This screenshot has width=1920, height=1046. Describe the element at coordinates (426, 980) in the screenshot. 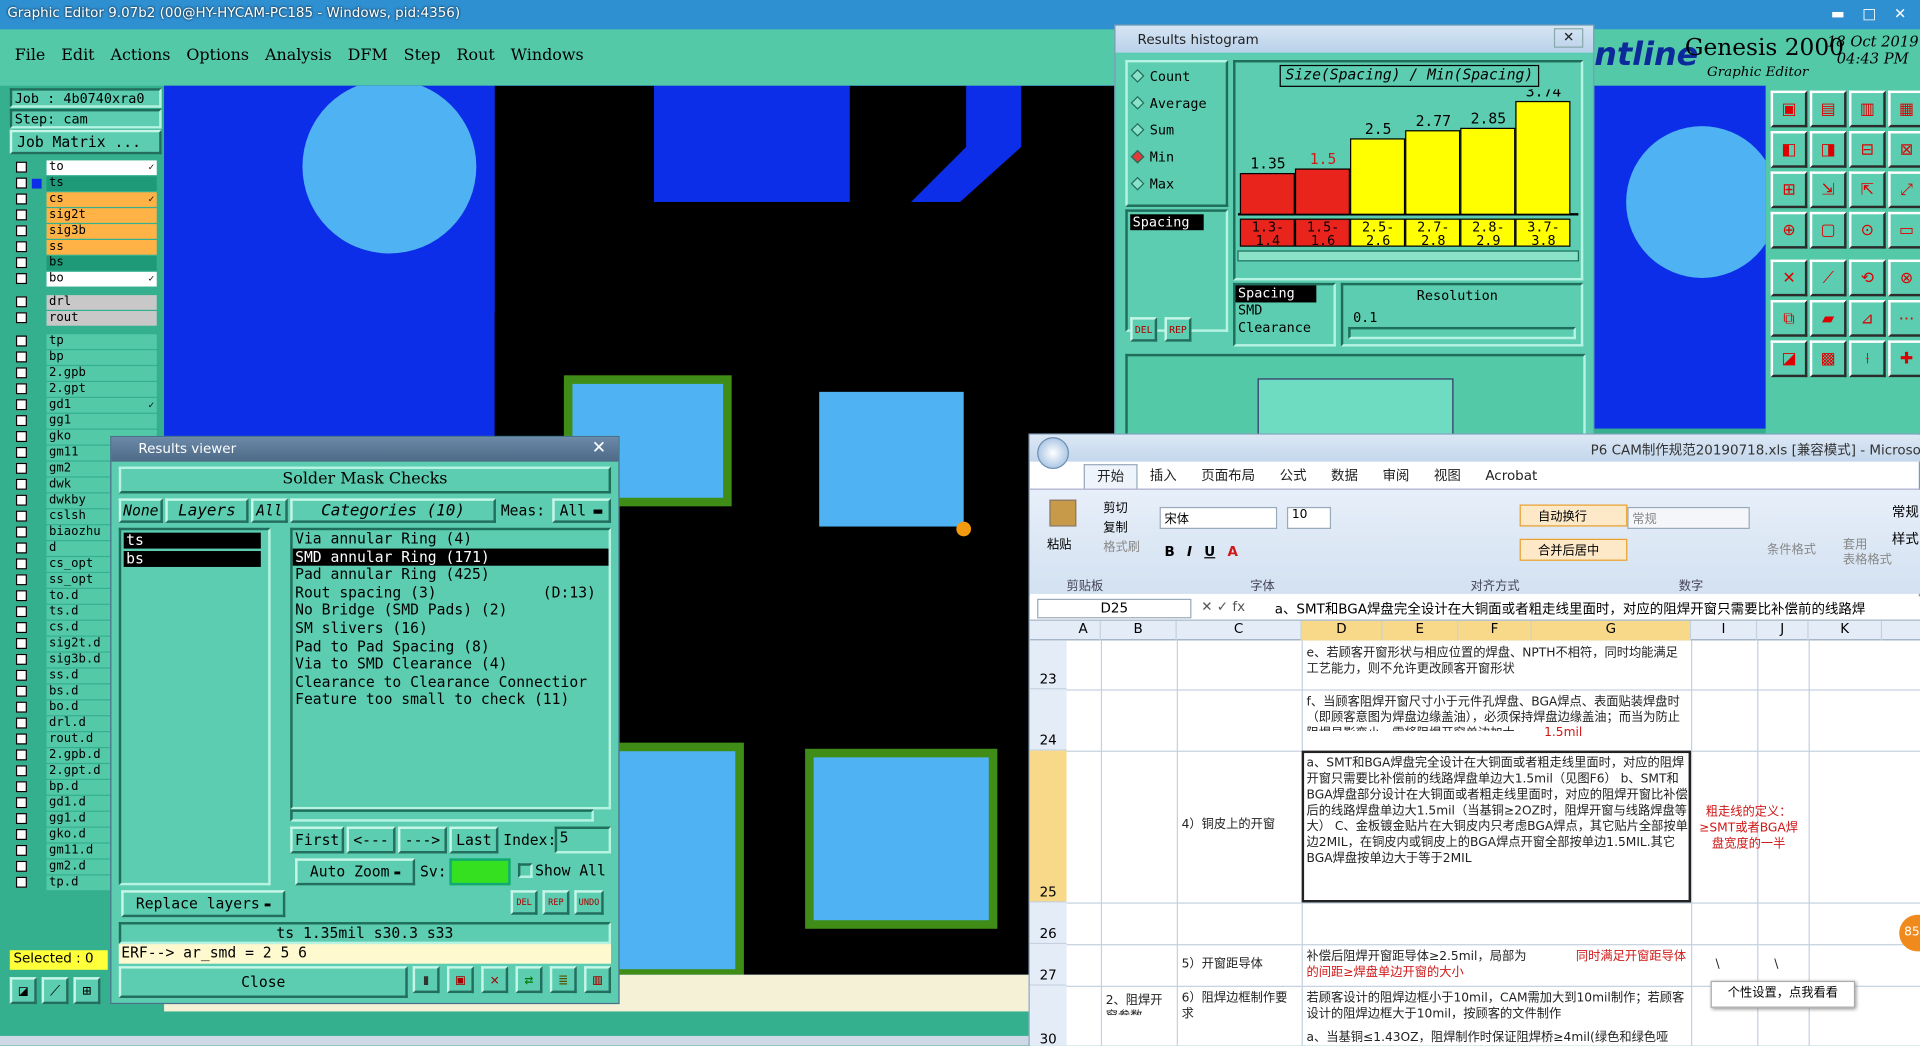

I see `chart-icon: ▮` at that location.